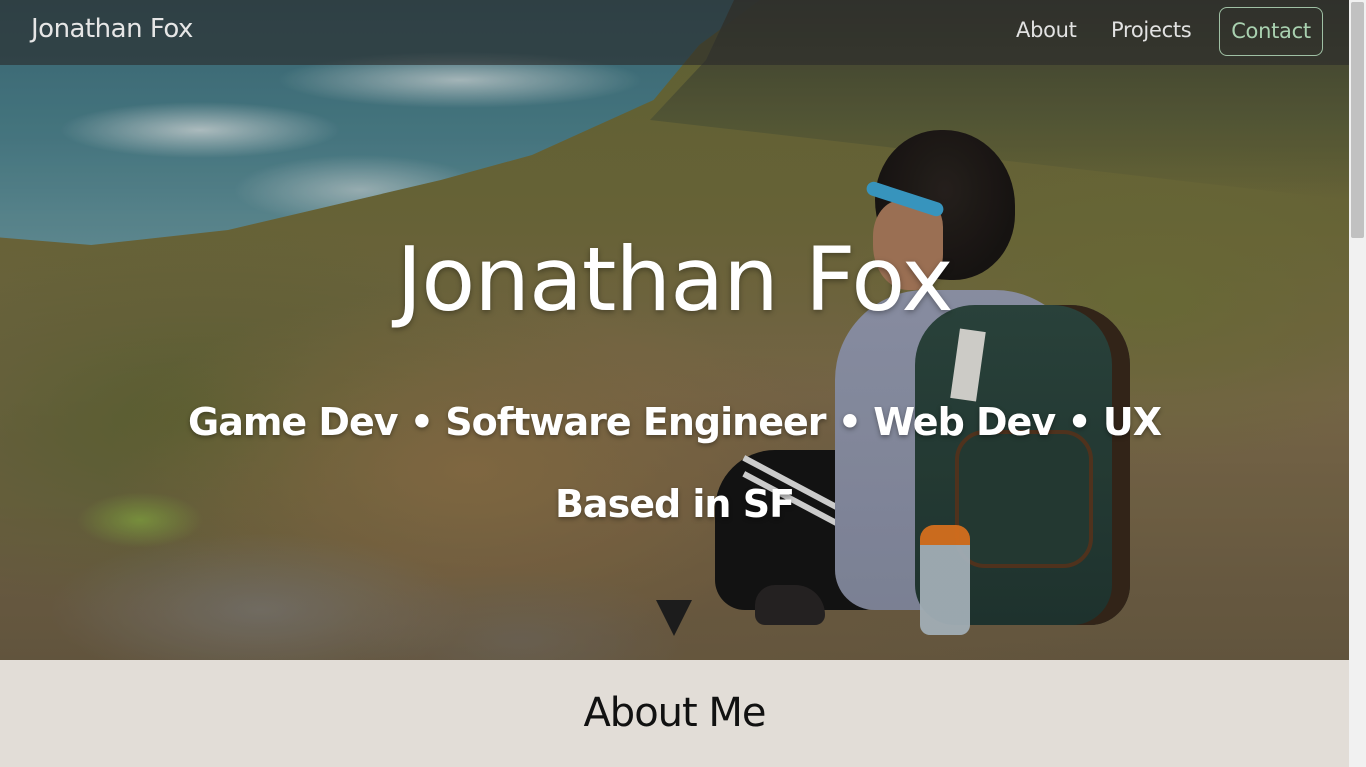 This screenshot has width=1366, height=767. I want to click on scrollbar, so click(1357, 383).